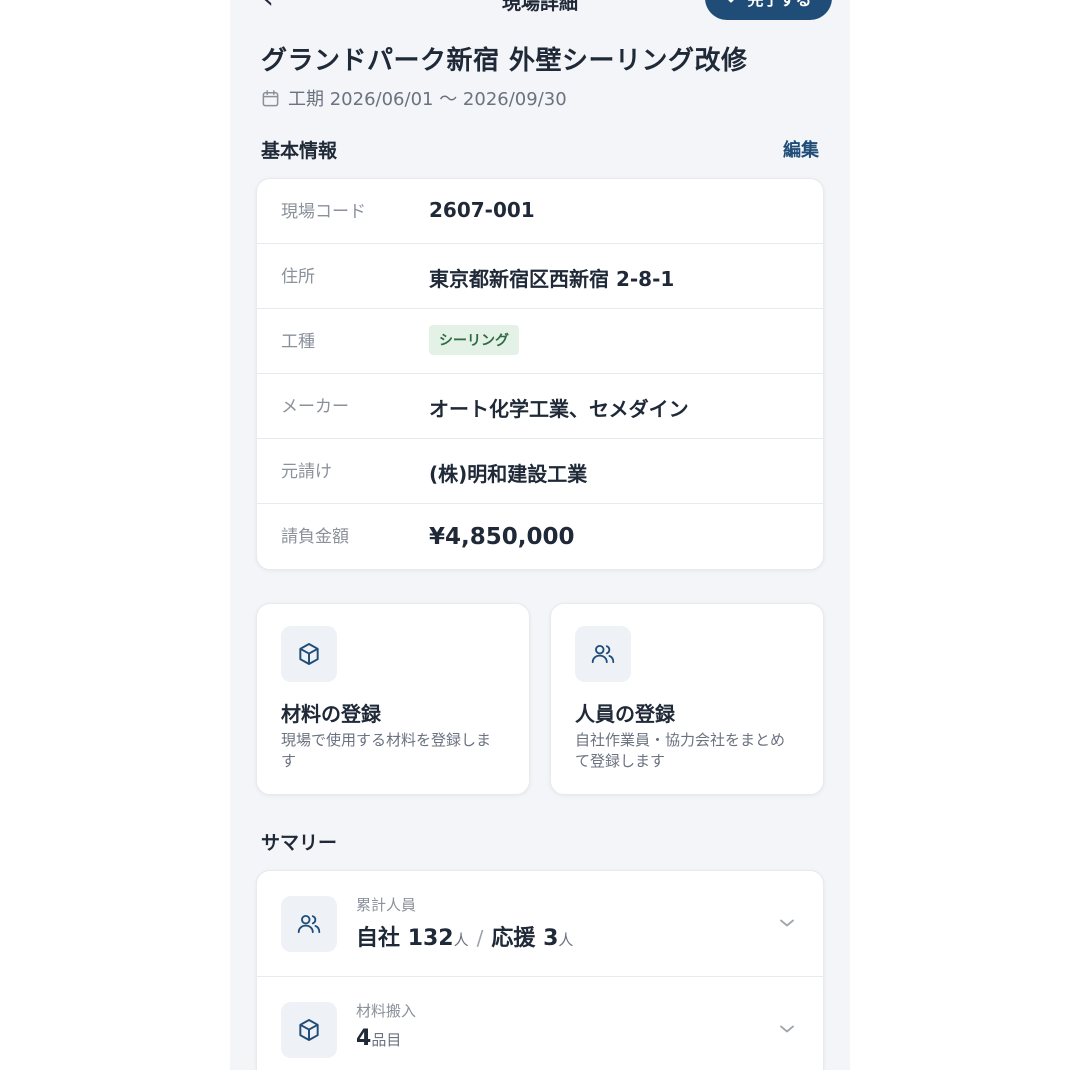 This screenshot has height=1080, width=1080. Describe the element at coordinates (323, 212) in the screenshot. I see `info-label: 現場コード` at that location.